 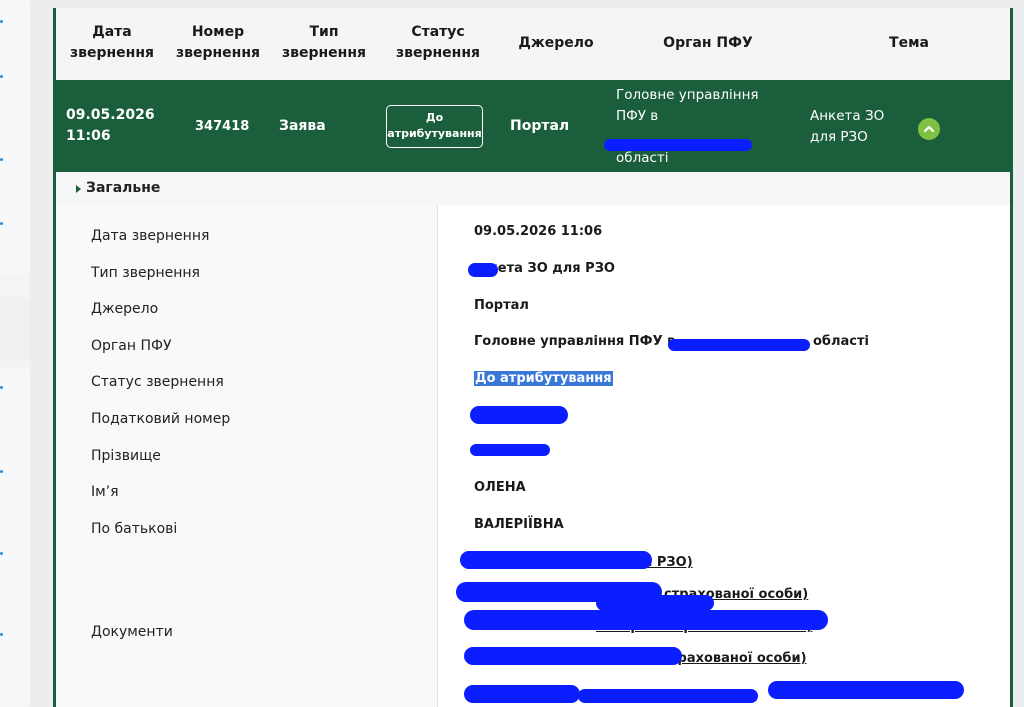 I want to click on value-name: ОЛЕНА, so click(x=500, y=487).